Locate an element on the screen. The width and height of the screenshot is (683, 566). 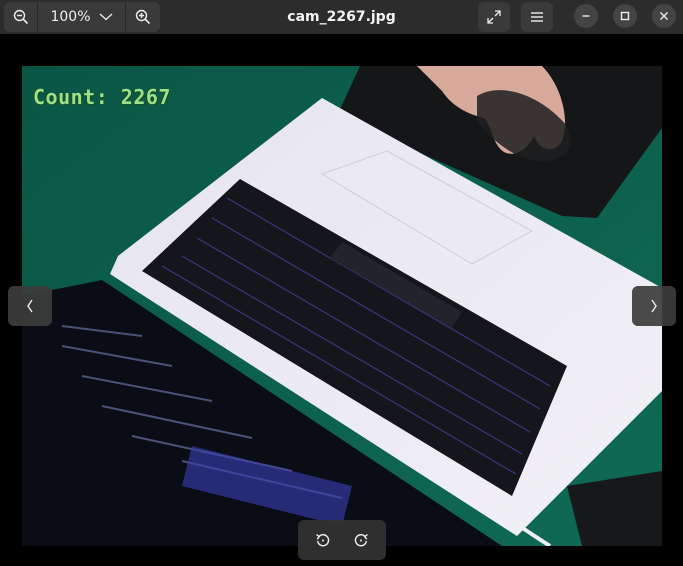
hamburger-menu-icon is located at coordinates (537, 17).